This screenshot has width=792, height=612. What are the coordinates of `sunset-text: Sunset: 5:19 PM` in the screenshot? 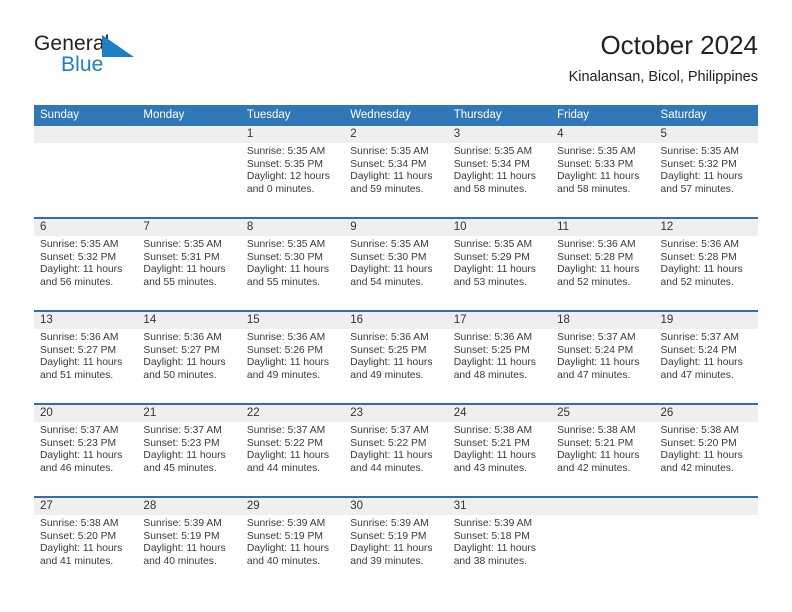 It's located at (284, 536).